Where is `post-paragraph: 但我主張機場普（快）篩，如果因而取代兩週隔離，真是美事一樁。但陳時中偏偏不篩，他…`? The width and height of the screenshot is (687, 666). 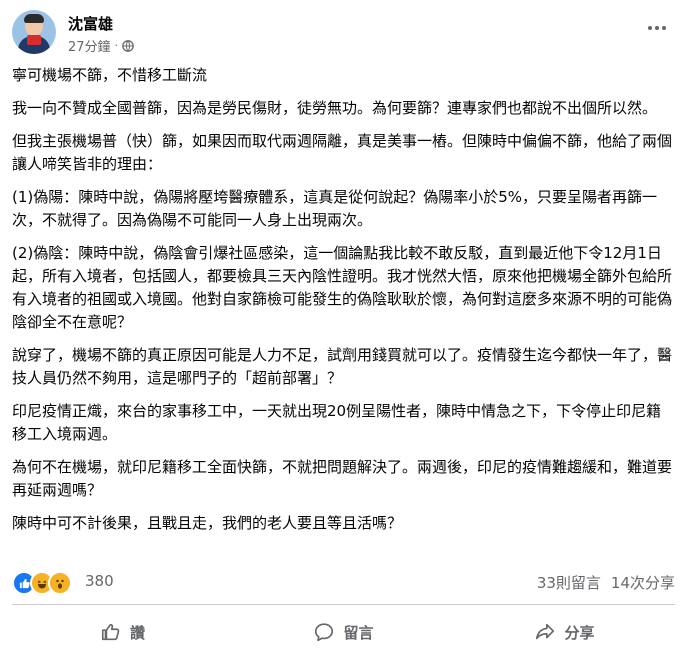 post-paragraph: 但我主張機場普（快）篩，如果因而取代兩週隔離，真是美事一樁。但陳時中偏偏不篩，他… is located at coordinates (342, 152).